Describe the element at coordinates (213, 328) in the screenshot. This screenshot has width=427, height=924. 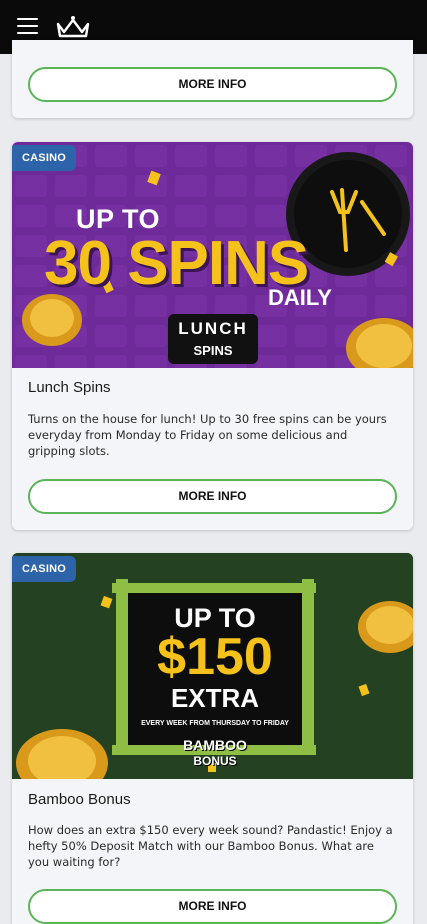
I see `badge-top-text: LUNCH` at that location.